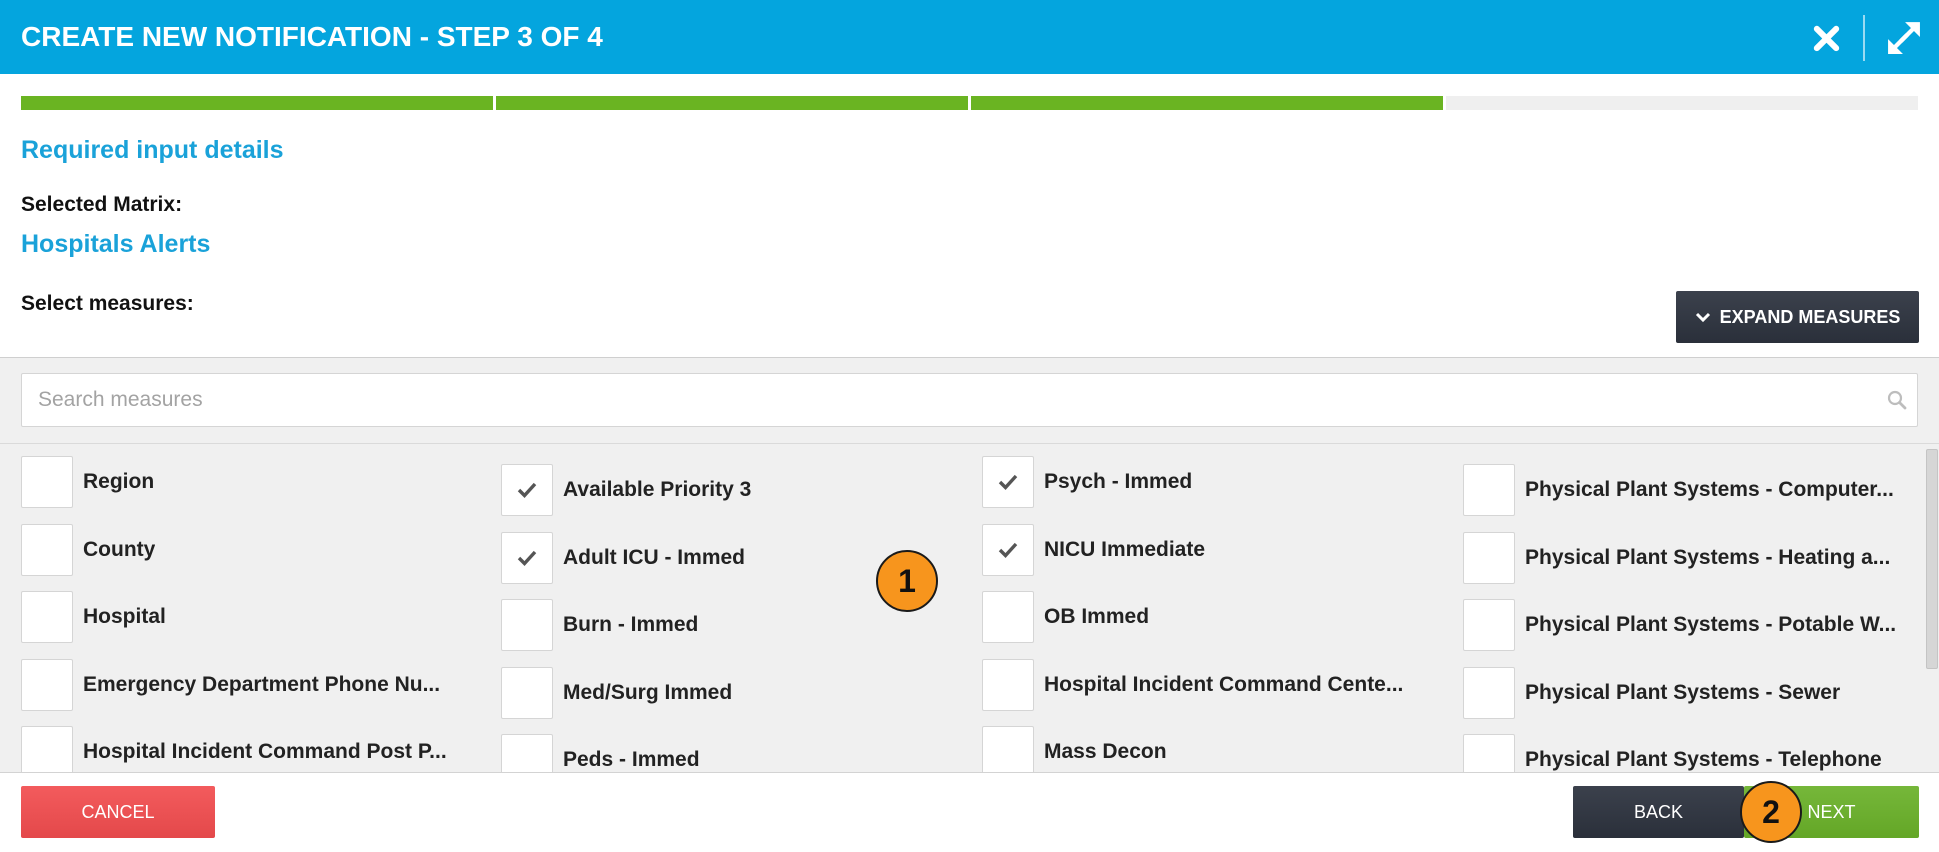 The image size is (1939, 852). I want to click on measure-label-nicu-immediate: NICU Immediate, so click(1125, 549).